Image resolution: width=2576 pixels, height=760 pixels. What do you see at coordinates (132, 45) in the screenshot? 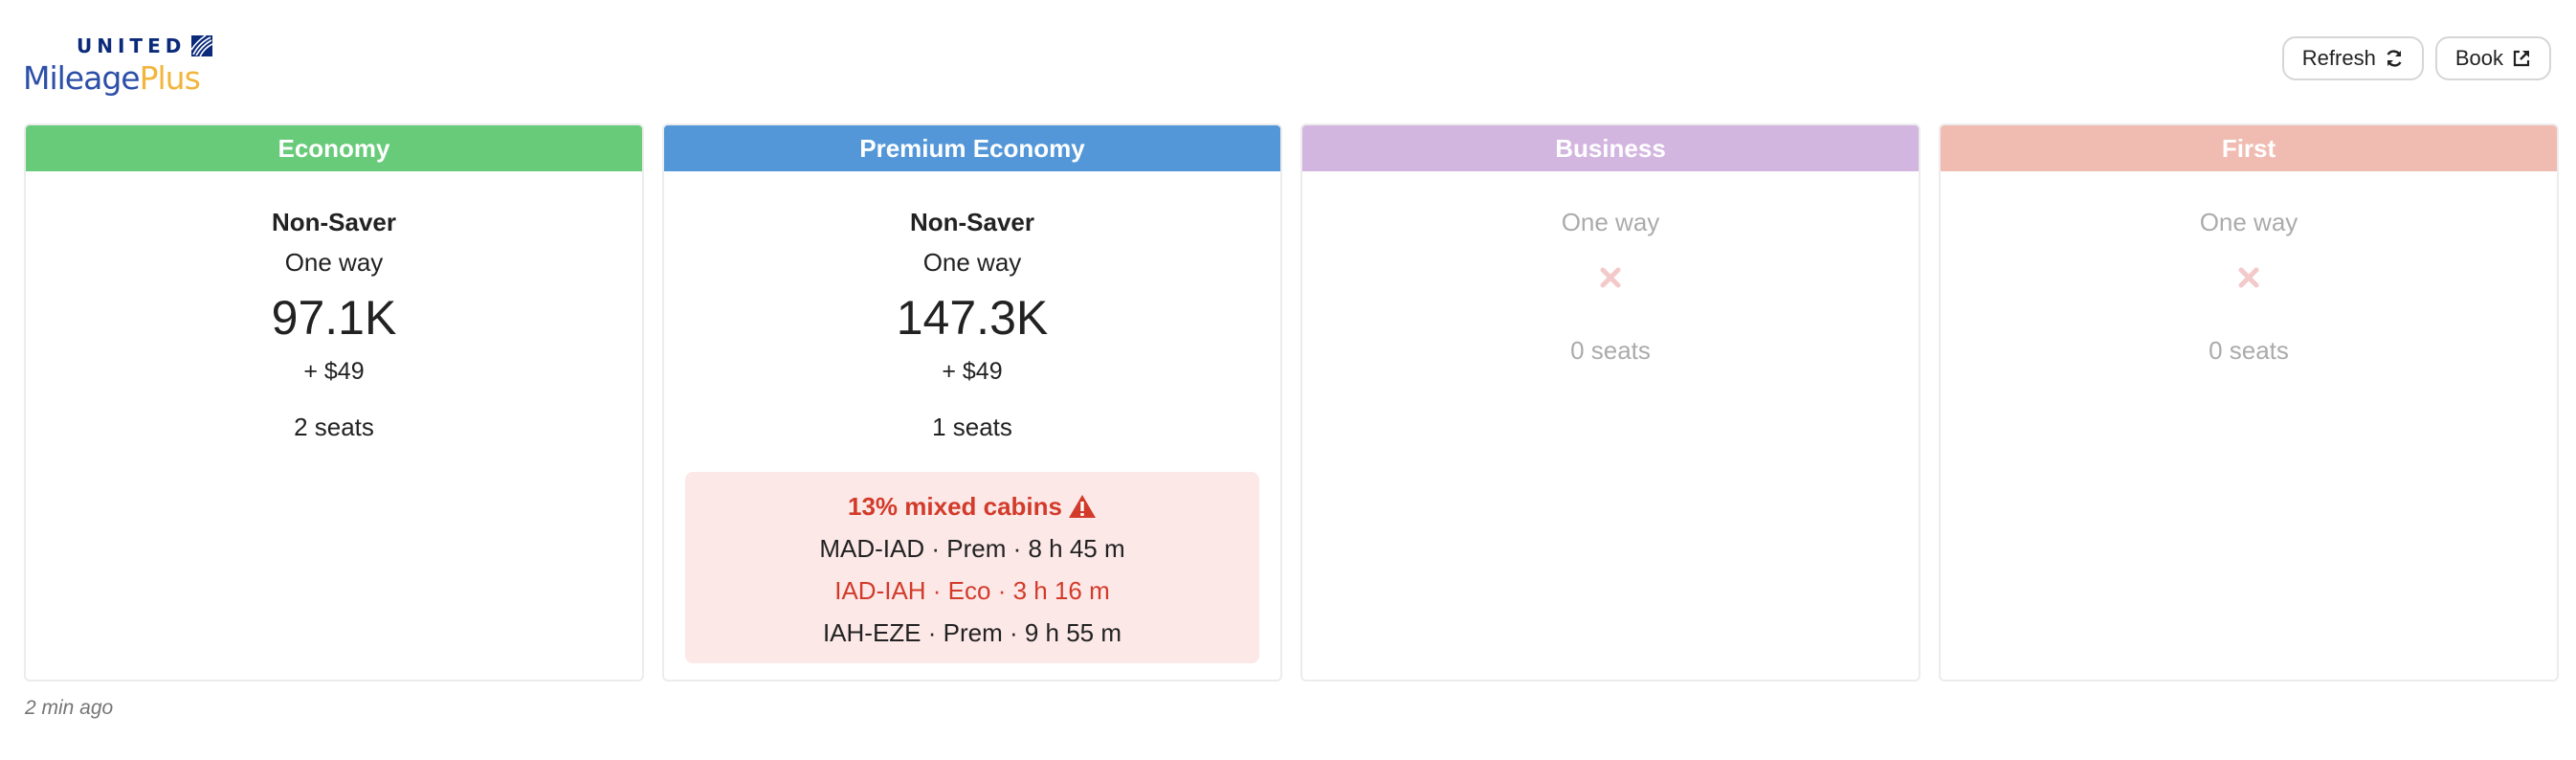
I see `logo-united-text: UNITED` at bounding box center [132, 45].